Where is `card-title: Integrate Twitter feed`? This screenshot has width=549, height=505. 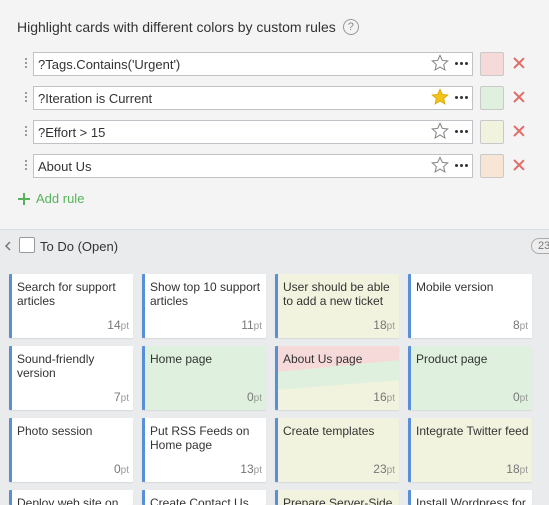 card-title: Integrate Twitter feed is located at coordinates (472, 431).